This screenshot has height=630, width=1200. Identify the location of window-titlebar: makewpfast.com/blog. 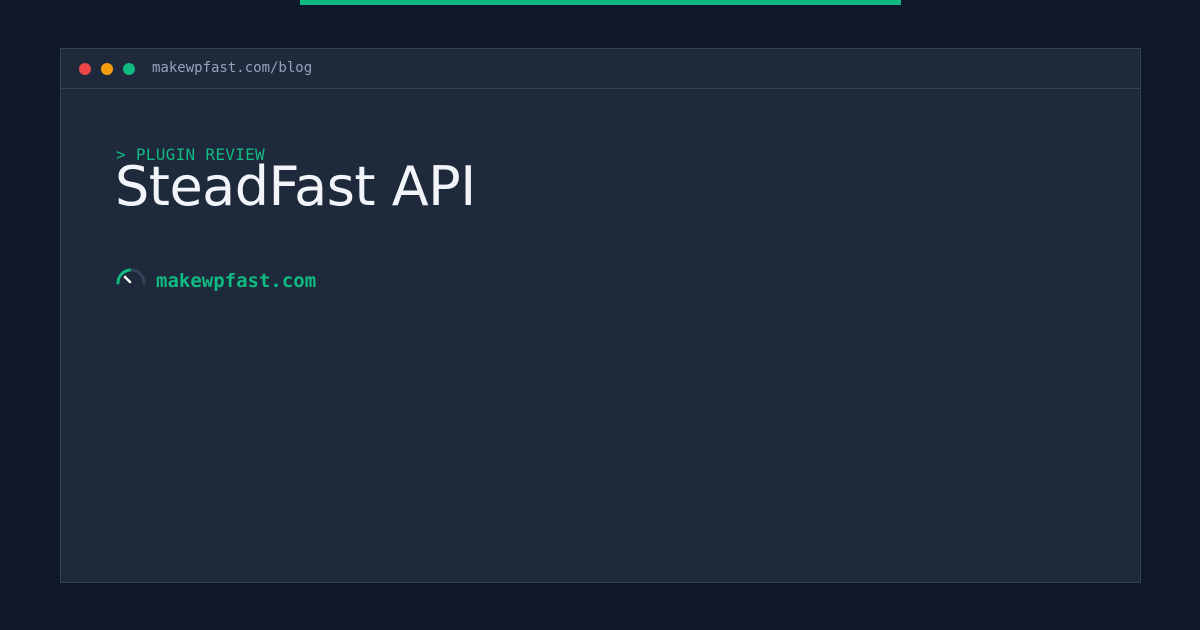
(600, 69).